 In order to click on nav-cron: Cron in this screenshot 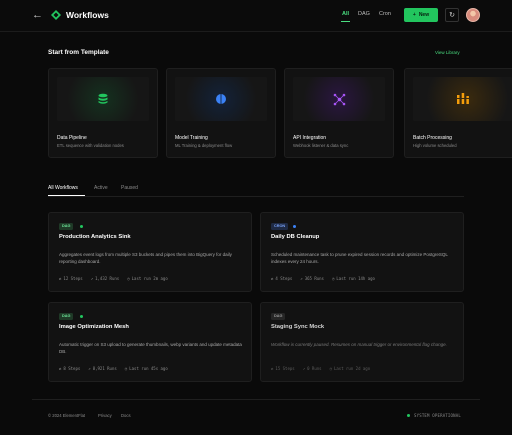, I will do `click(385, 14)`.